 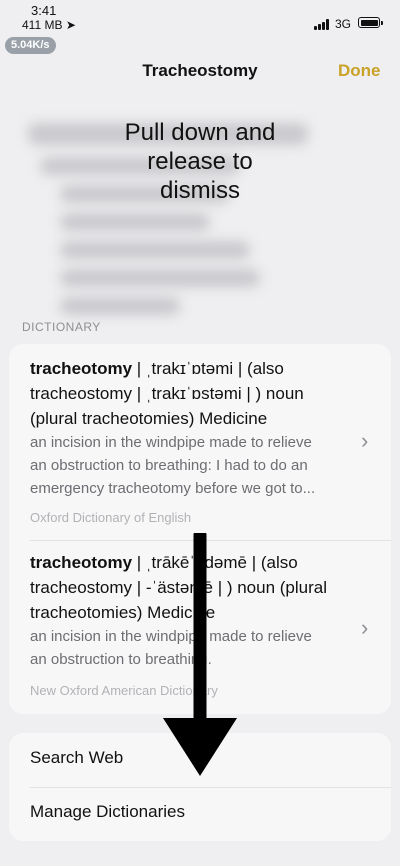 What do you see at coordinates (44, 10) in the screenshot?
I see `status-time: 3:41` at bounding box center [44, 10].